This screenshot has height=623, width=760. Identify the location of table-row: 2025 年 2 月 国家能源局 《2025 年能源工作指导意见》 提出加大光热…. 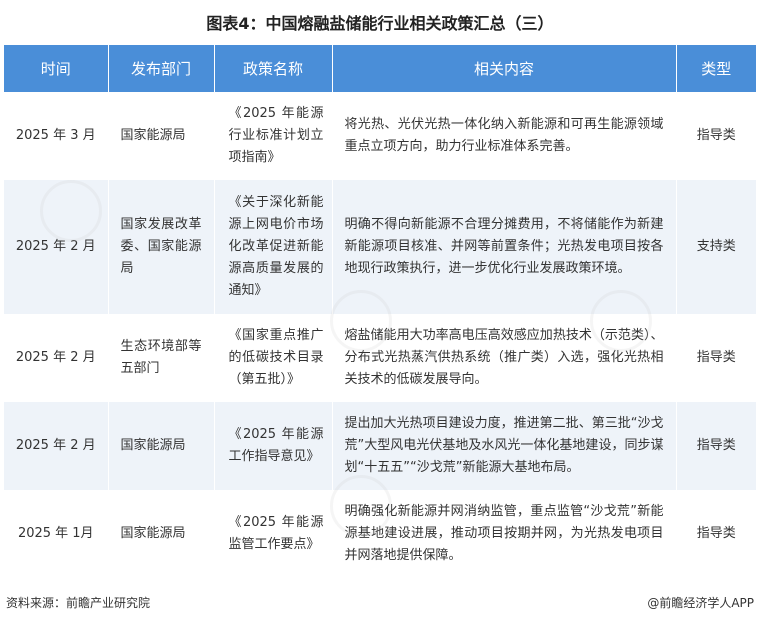
(380, 446).